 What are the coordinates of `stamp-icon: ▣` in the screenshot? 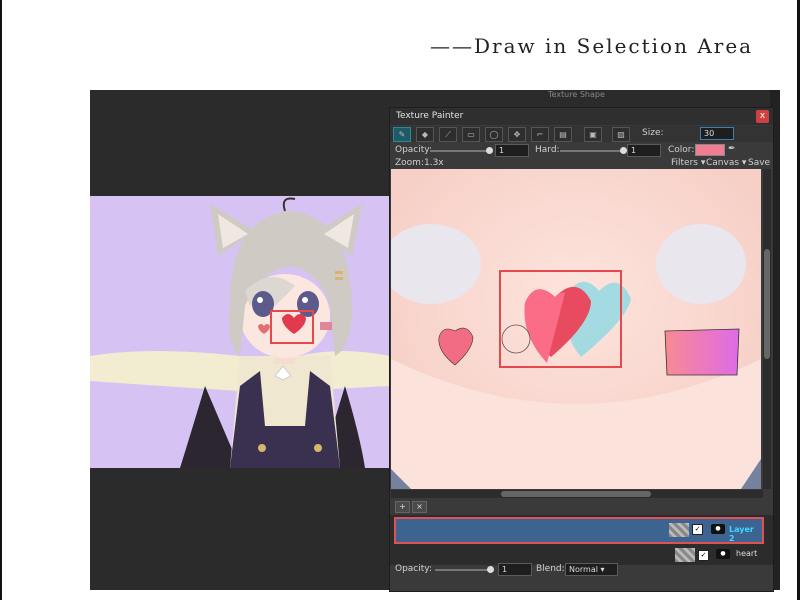 It's located at (593, 134).